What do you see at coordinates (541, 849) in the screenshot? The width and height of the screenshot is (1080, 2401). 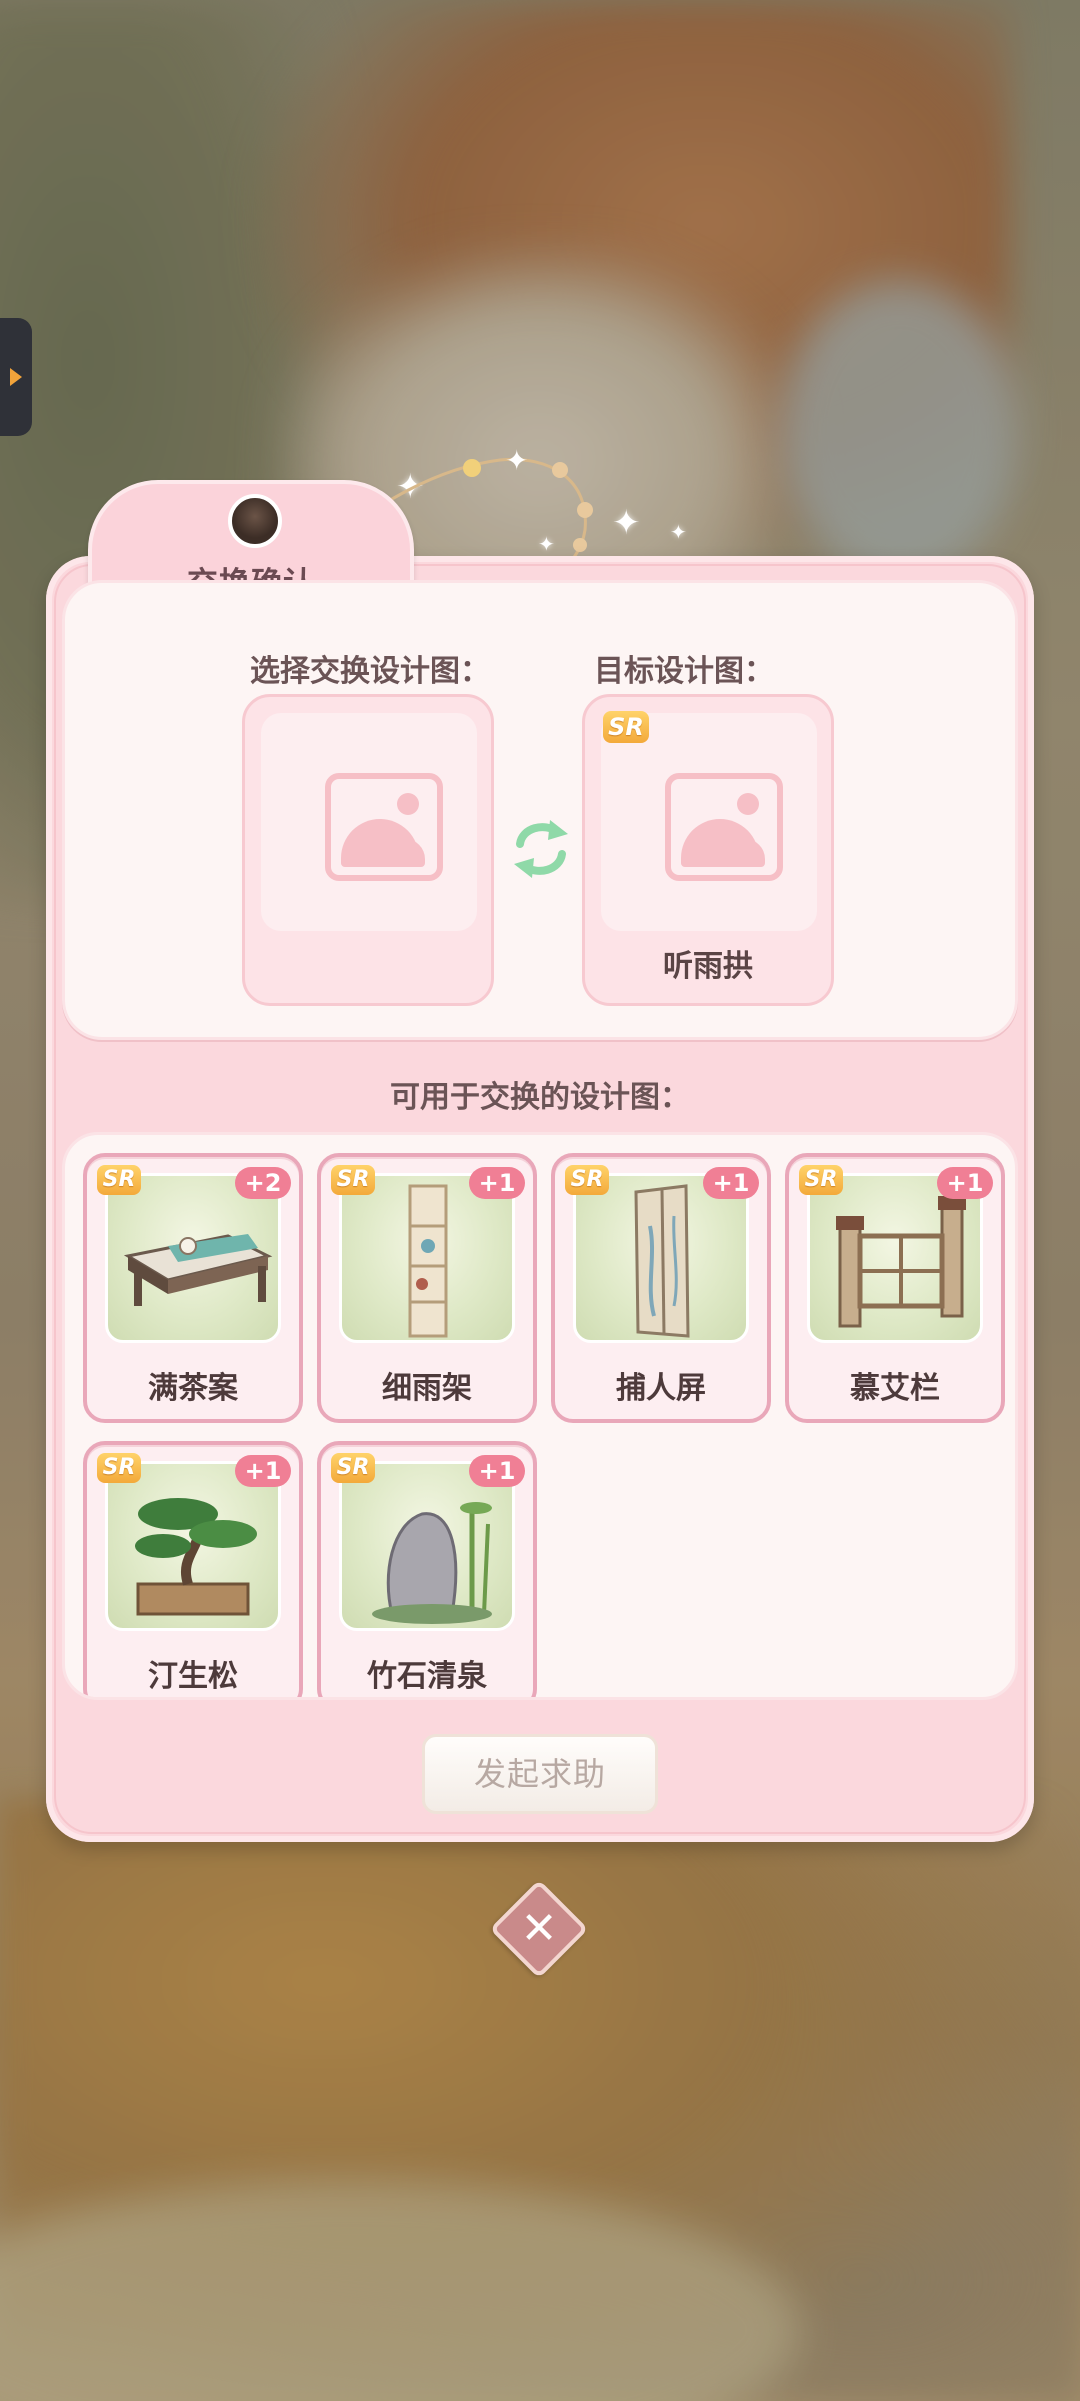 I see `swap-arrows-icon` at bounding box center [541, 849].